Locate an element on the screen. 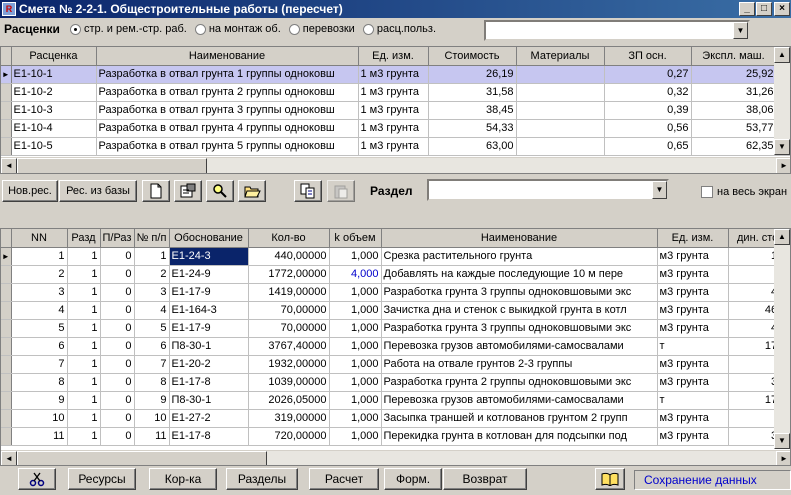 This screenshot has height=495, width=791. table-cell: 4 is located at coordinates (152, 310).